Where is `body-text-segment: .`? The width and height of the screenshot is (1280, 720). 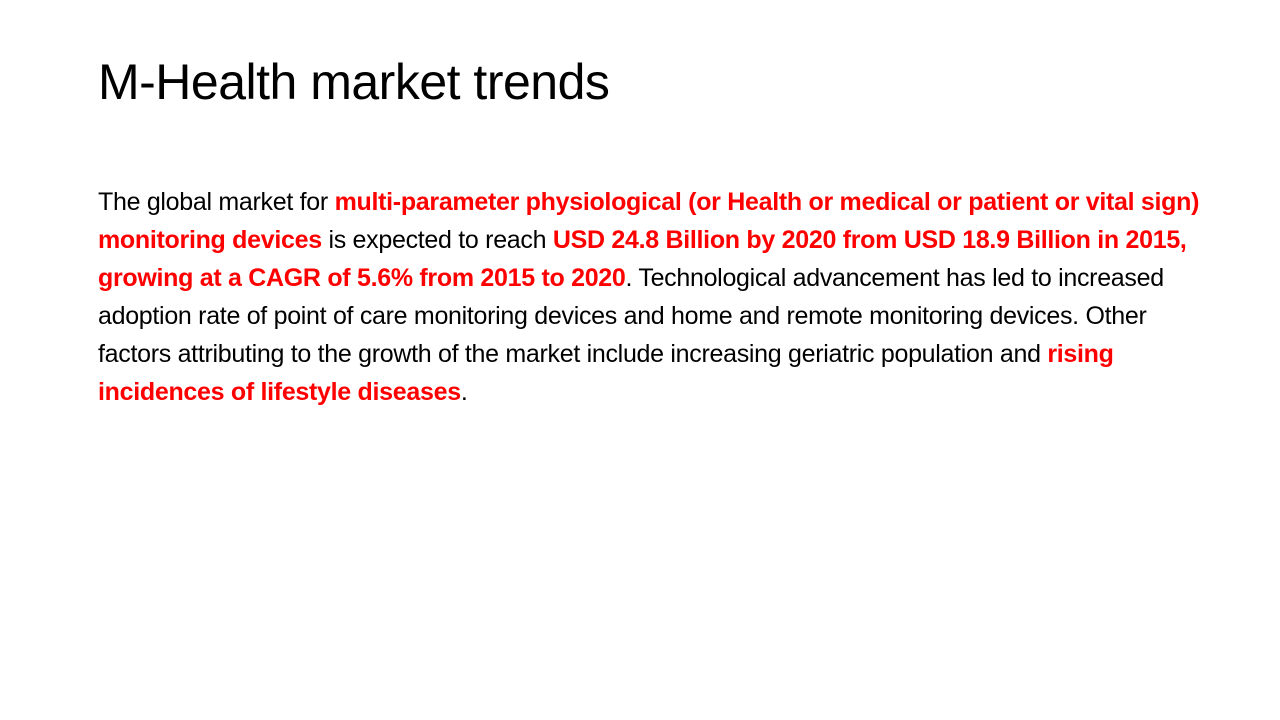 body-text-segment: . is located at coordinates (464, 392).